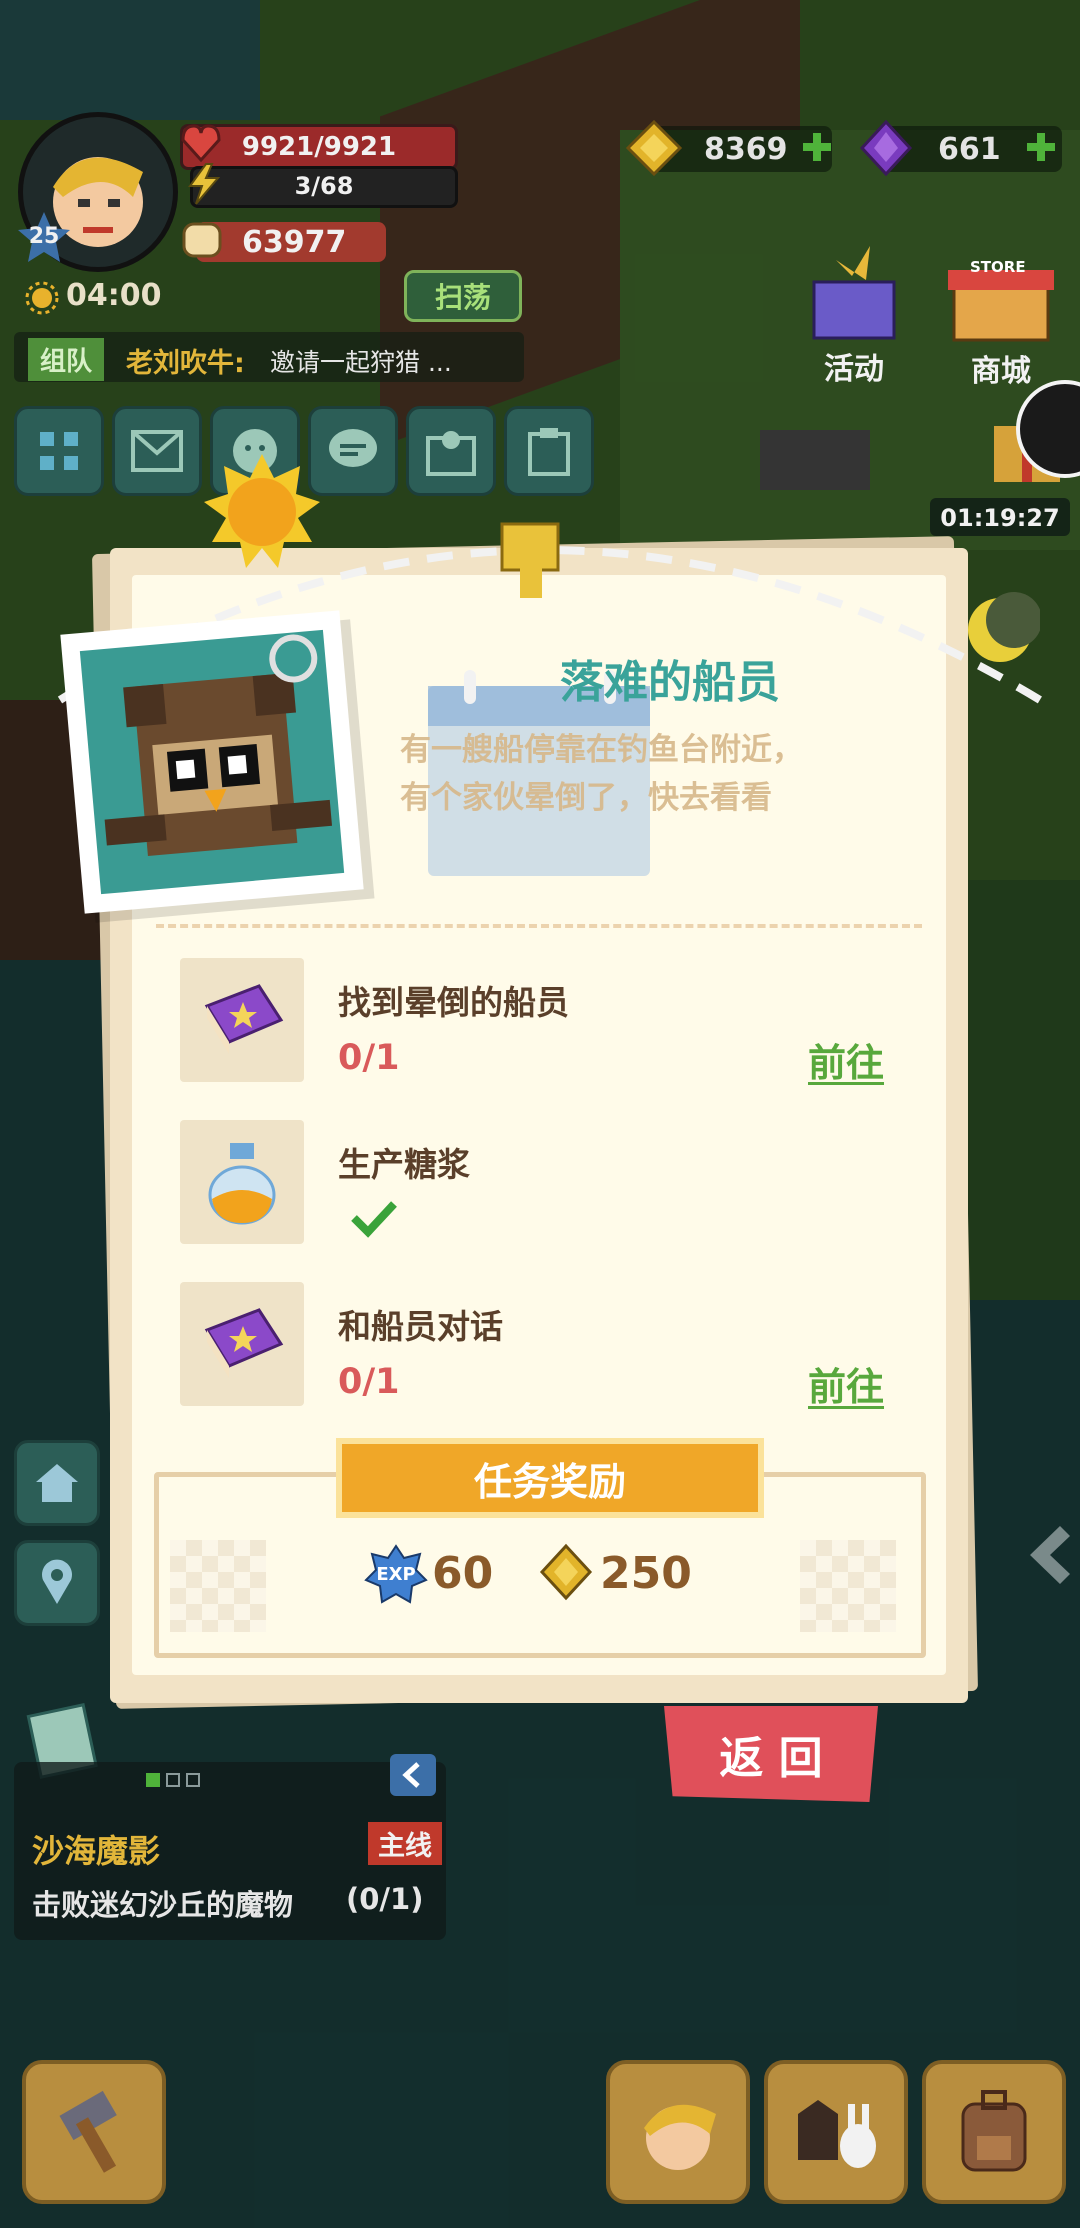 The height and width of the screenshot is (2228, 1080). Describe the element at coordinates (670, 682) in the screenshot. I see `quest-title: 落难的船员` at that location.